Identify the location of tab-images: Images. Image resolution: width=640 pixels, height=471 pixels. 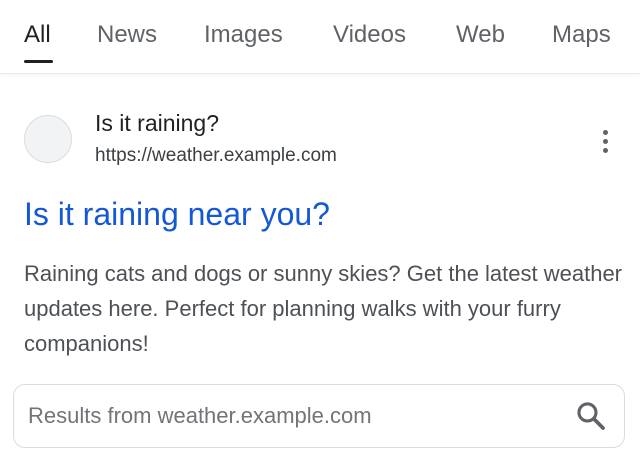
(243, 35).